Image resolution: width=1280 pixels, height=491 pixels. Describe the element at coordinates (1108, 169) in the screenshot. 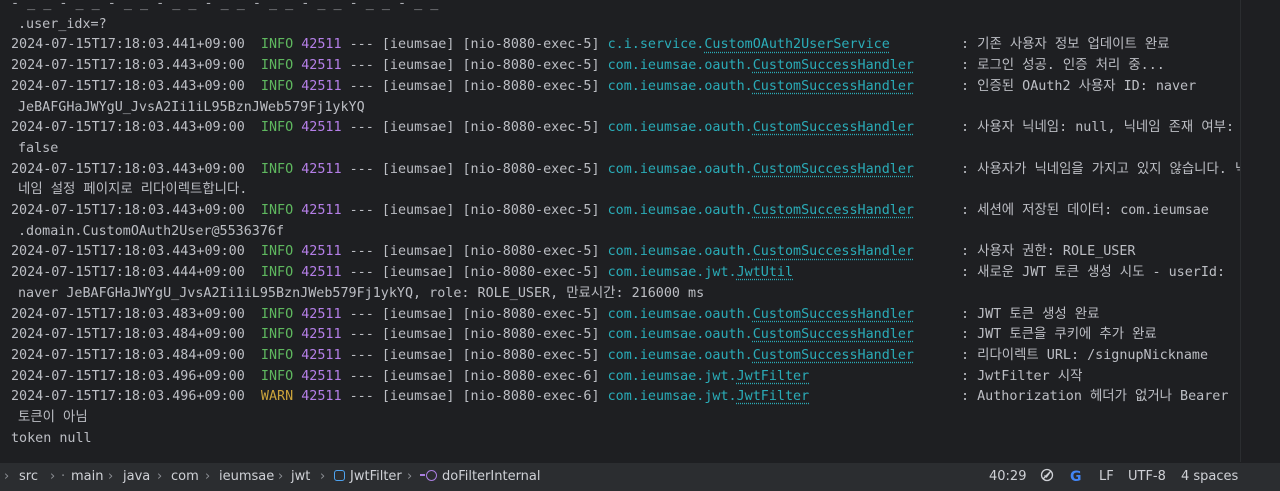

I see `log-message-text: 사용자가 닉네임을 가지고 있지 않습니다. 닉` at that location.